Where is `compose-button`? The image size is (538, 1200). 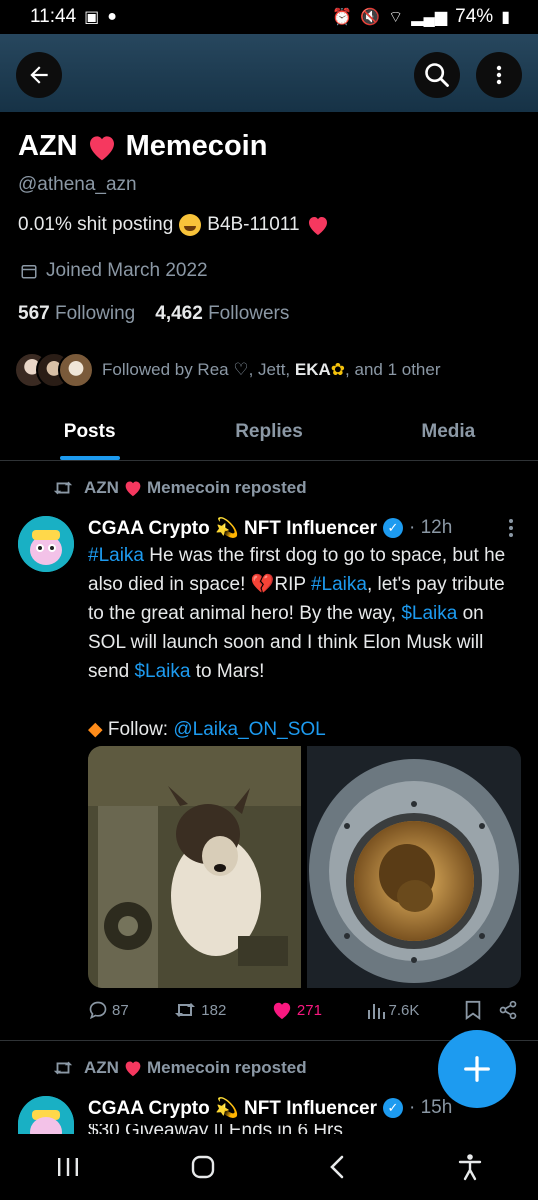
compose-button is located at coordinates (477, 1069).